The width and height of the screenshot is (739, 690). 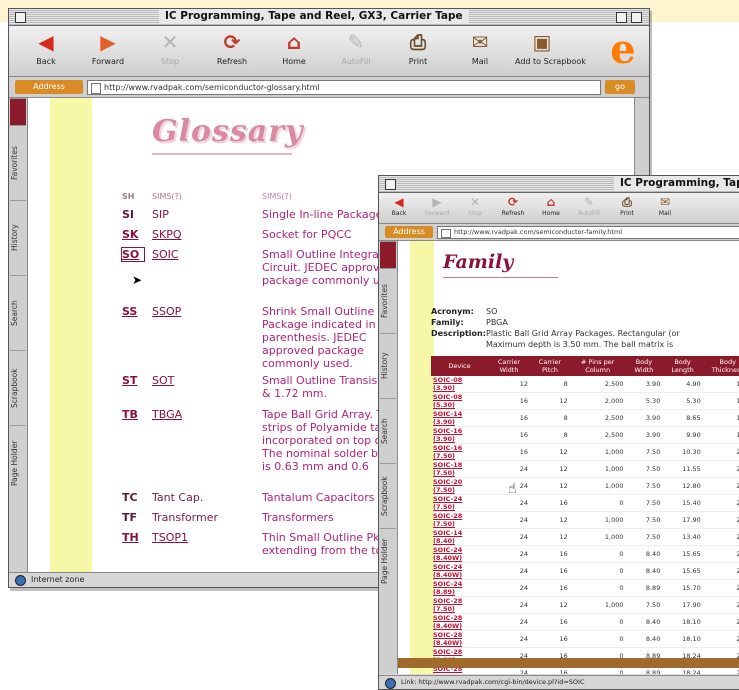 I want to click on family-info-row: Family: PBGA, so click(x=469, y=322).